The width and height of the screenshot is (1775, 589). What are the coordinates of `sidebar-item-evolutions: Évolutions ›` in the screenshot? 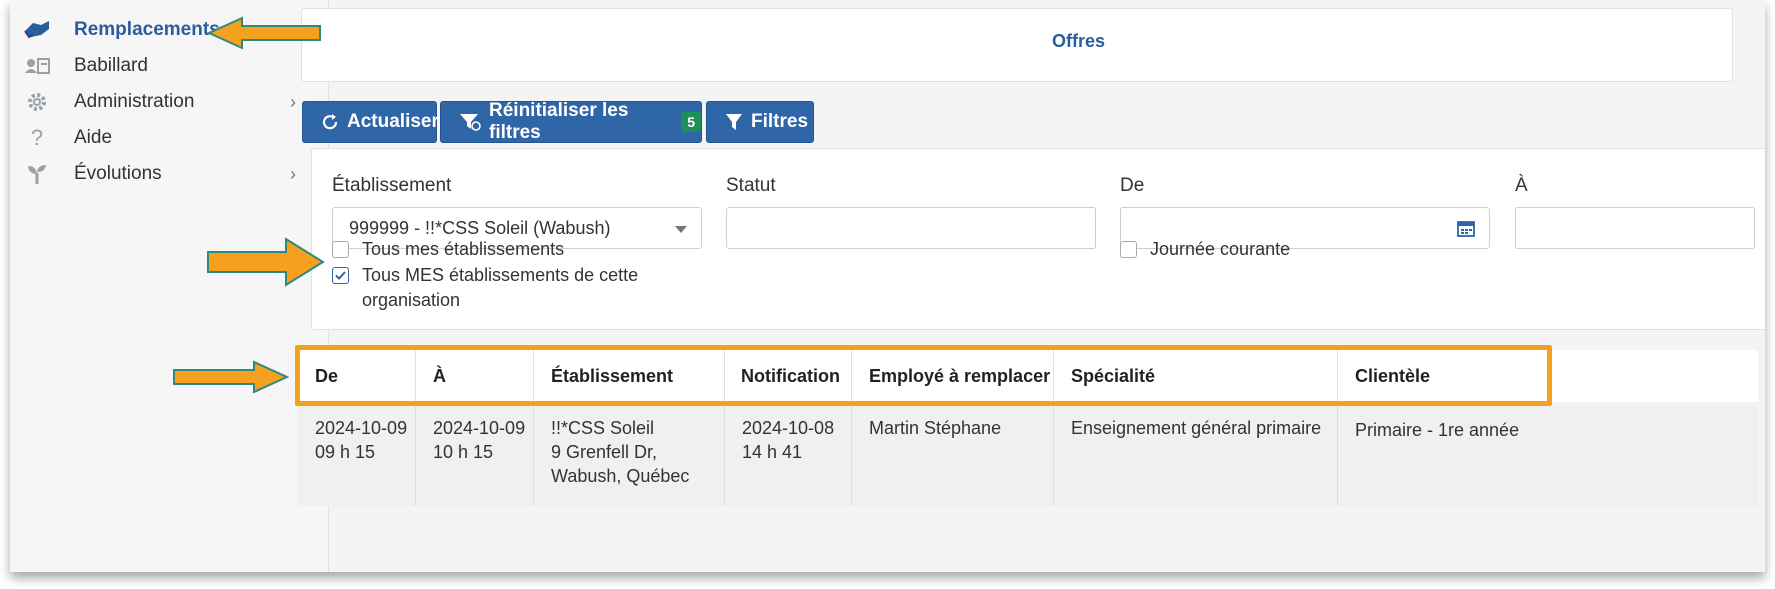 It's located at (169, 174).